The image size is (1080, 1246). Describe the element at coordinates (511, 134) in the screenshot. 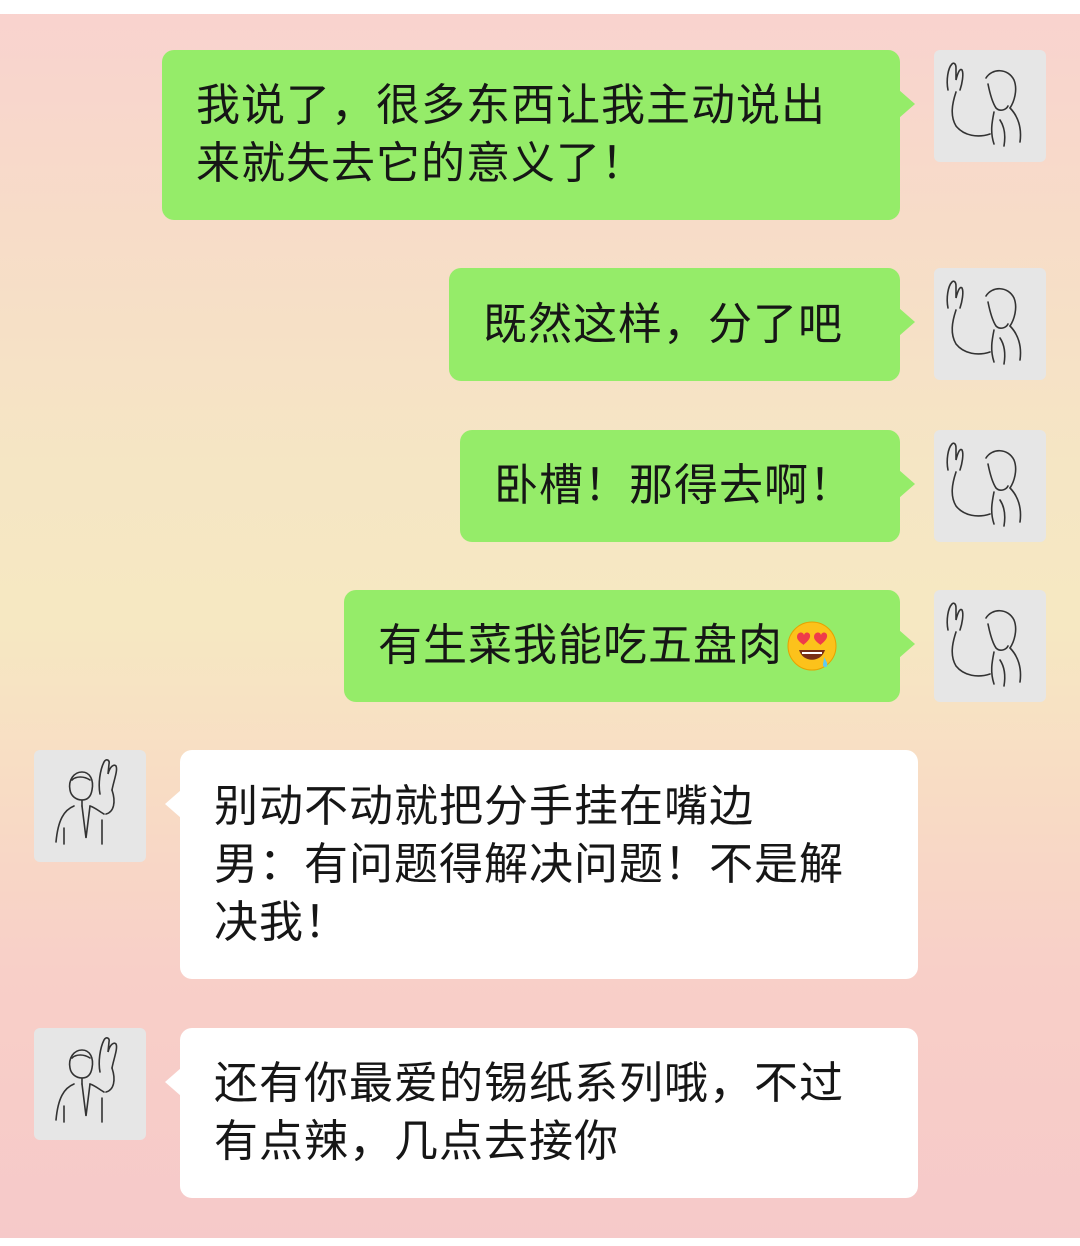

I see `message-text: 我说了，很多东西让我主动说出 来就失去它的意义了！` at that location.